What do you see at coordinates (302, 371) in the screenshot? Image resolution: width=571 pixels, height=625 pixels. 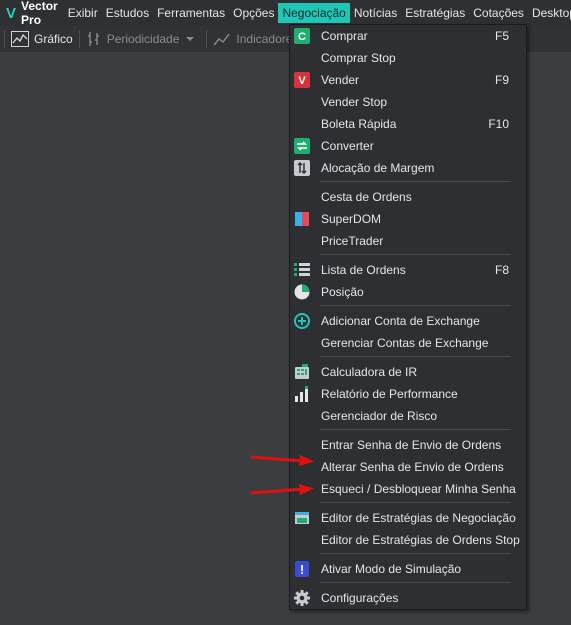 I see `tax-calculator-icon` at bounding box center [302, 371].